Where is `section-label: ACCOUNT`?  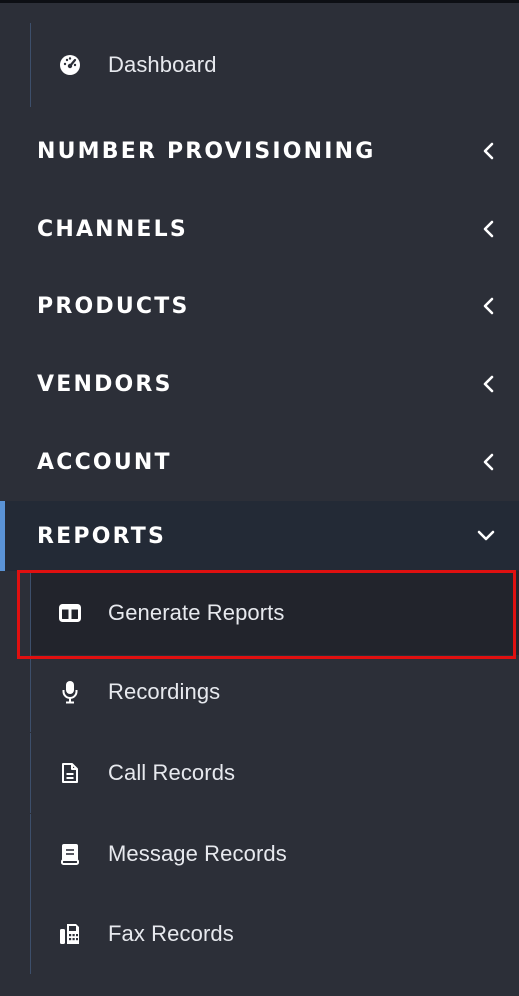 section-label: ACCOUNT is located at coordinates (104, 462).